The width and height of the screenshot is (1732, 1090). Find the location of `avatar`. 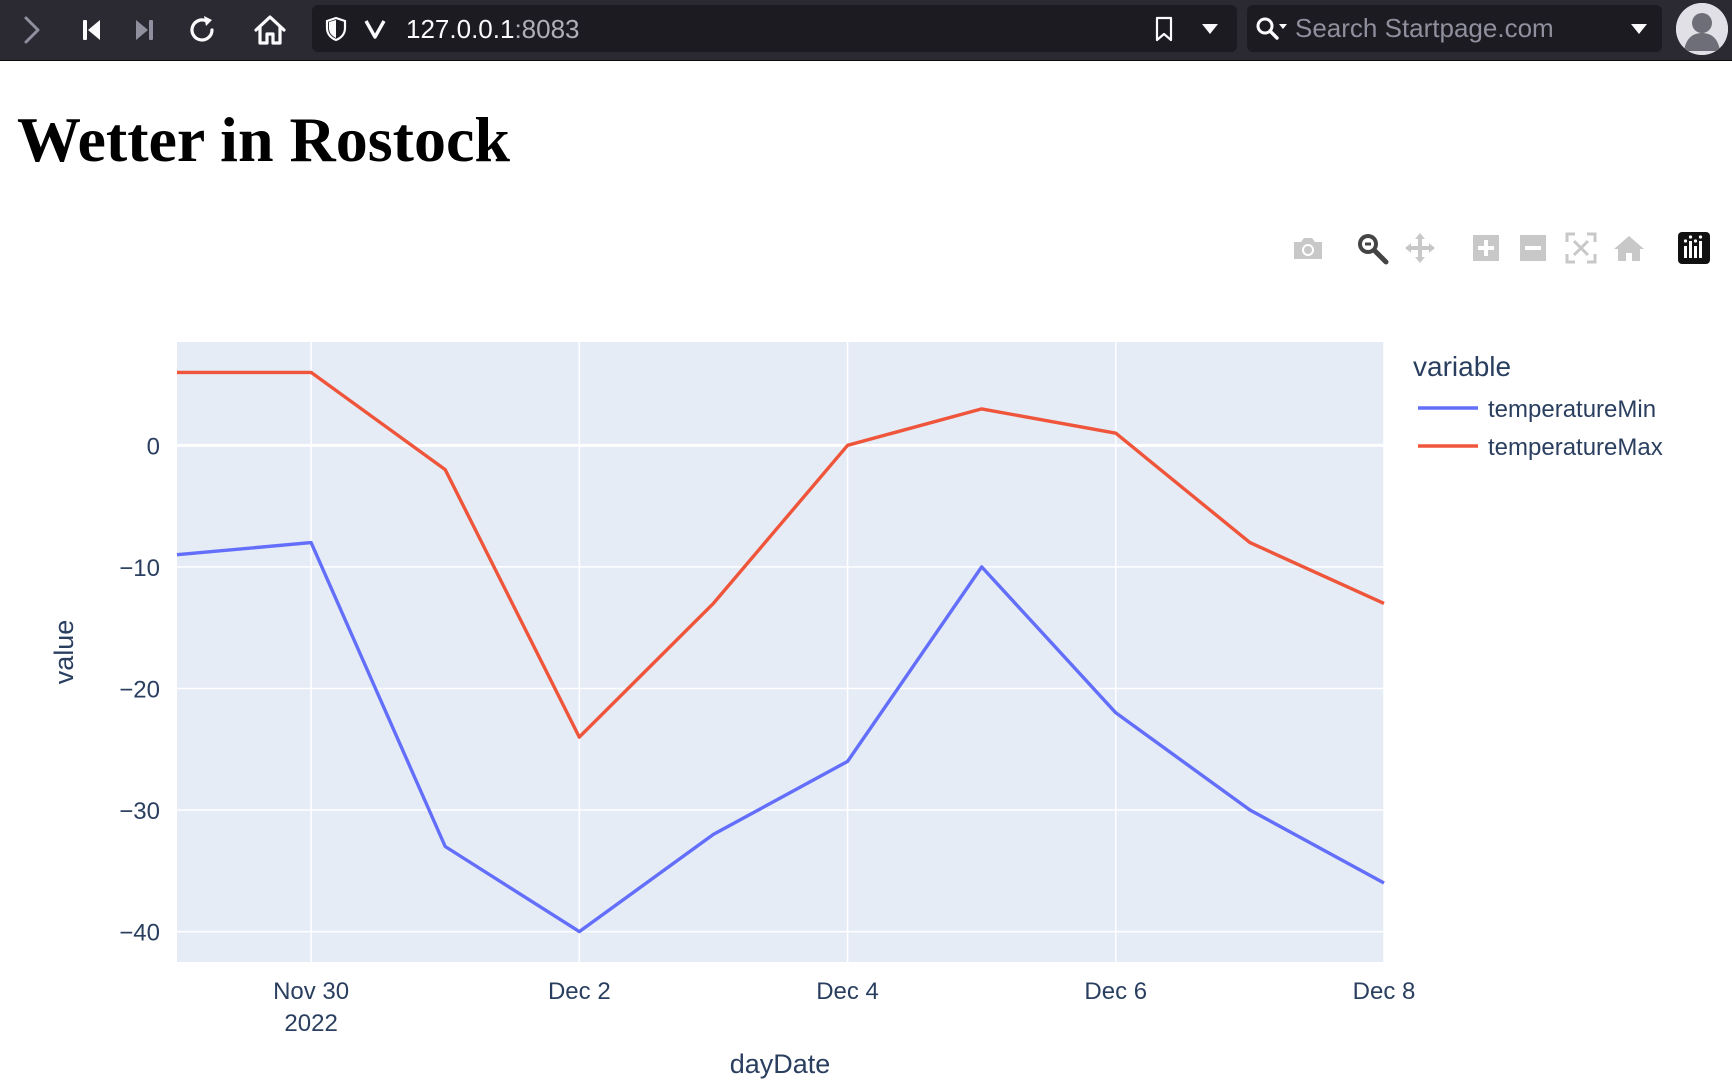

avatar is located at coordinates (1702, 29).